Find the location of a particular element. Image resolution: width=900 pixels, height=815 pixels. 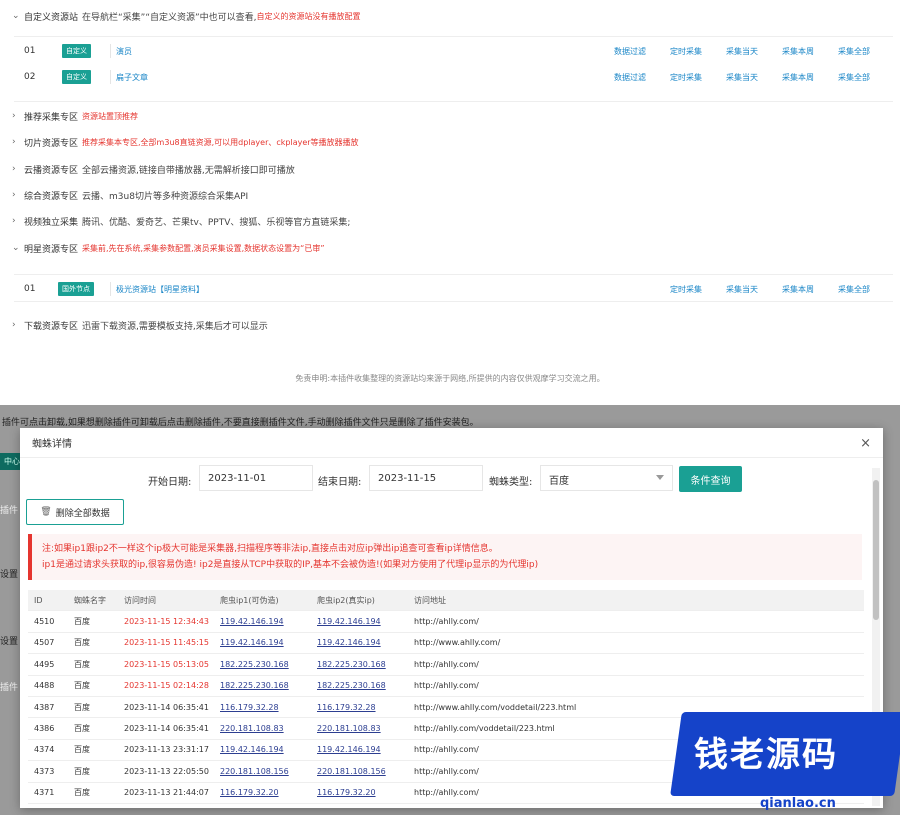

cell-ip1-link: 220.181.108.83 is located at coordinates (252, 728).